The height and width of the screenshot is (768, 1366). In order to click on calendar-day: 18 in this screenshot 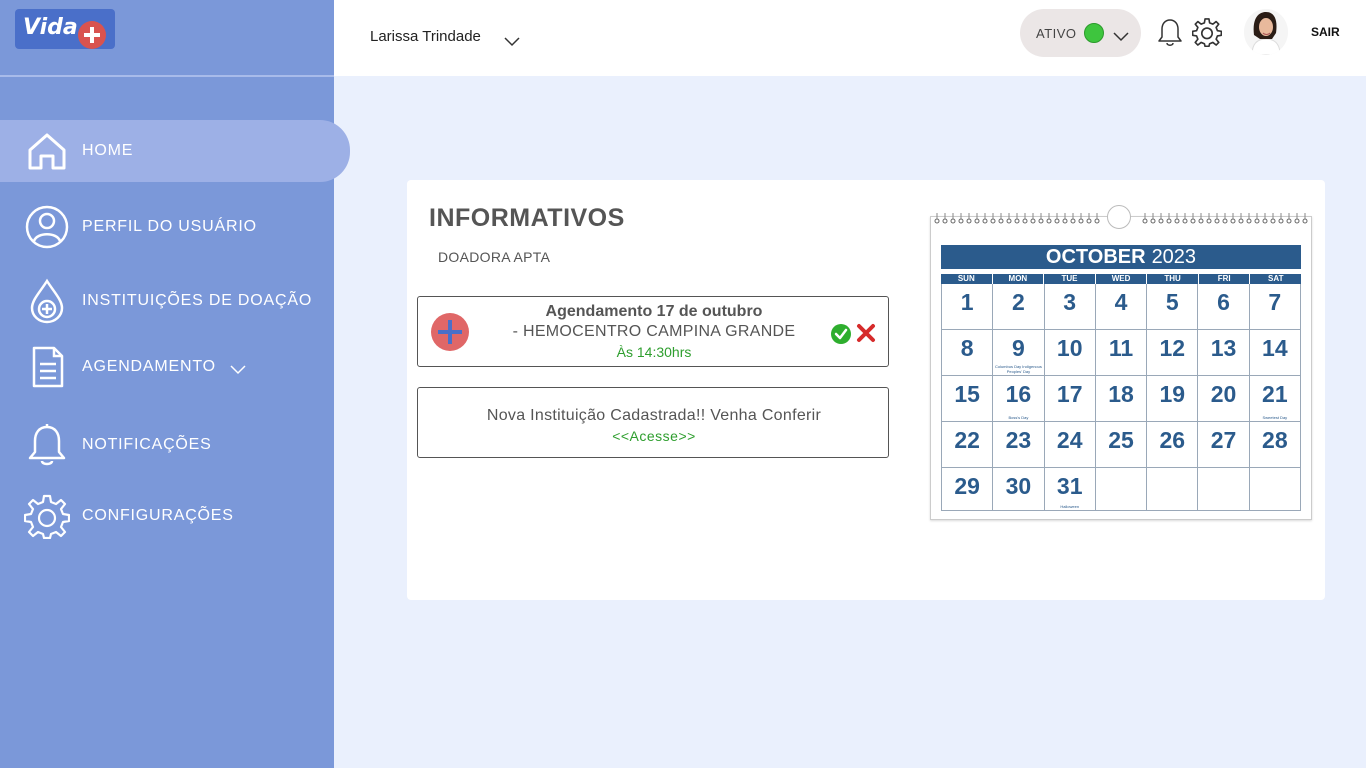, I will do `click(1120, 399)`.